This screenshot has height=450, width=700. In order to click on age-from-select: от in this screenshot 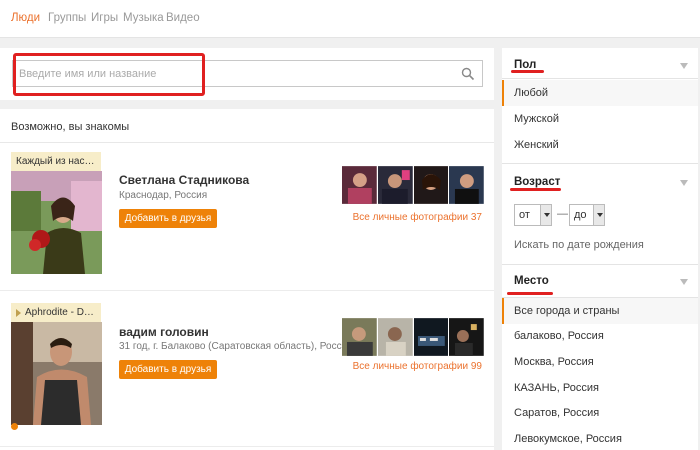, I will do `click(533, 215)`.